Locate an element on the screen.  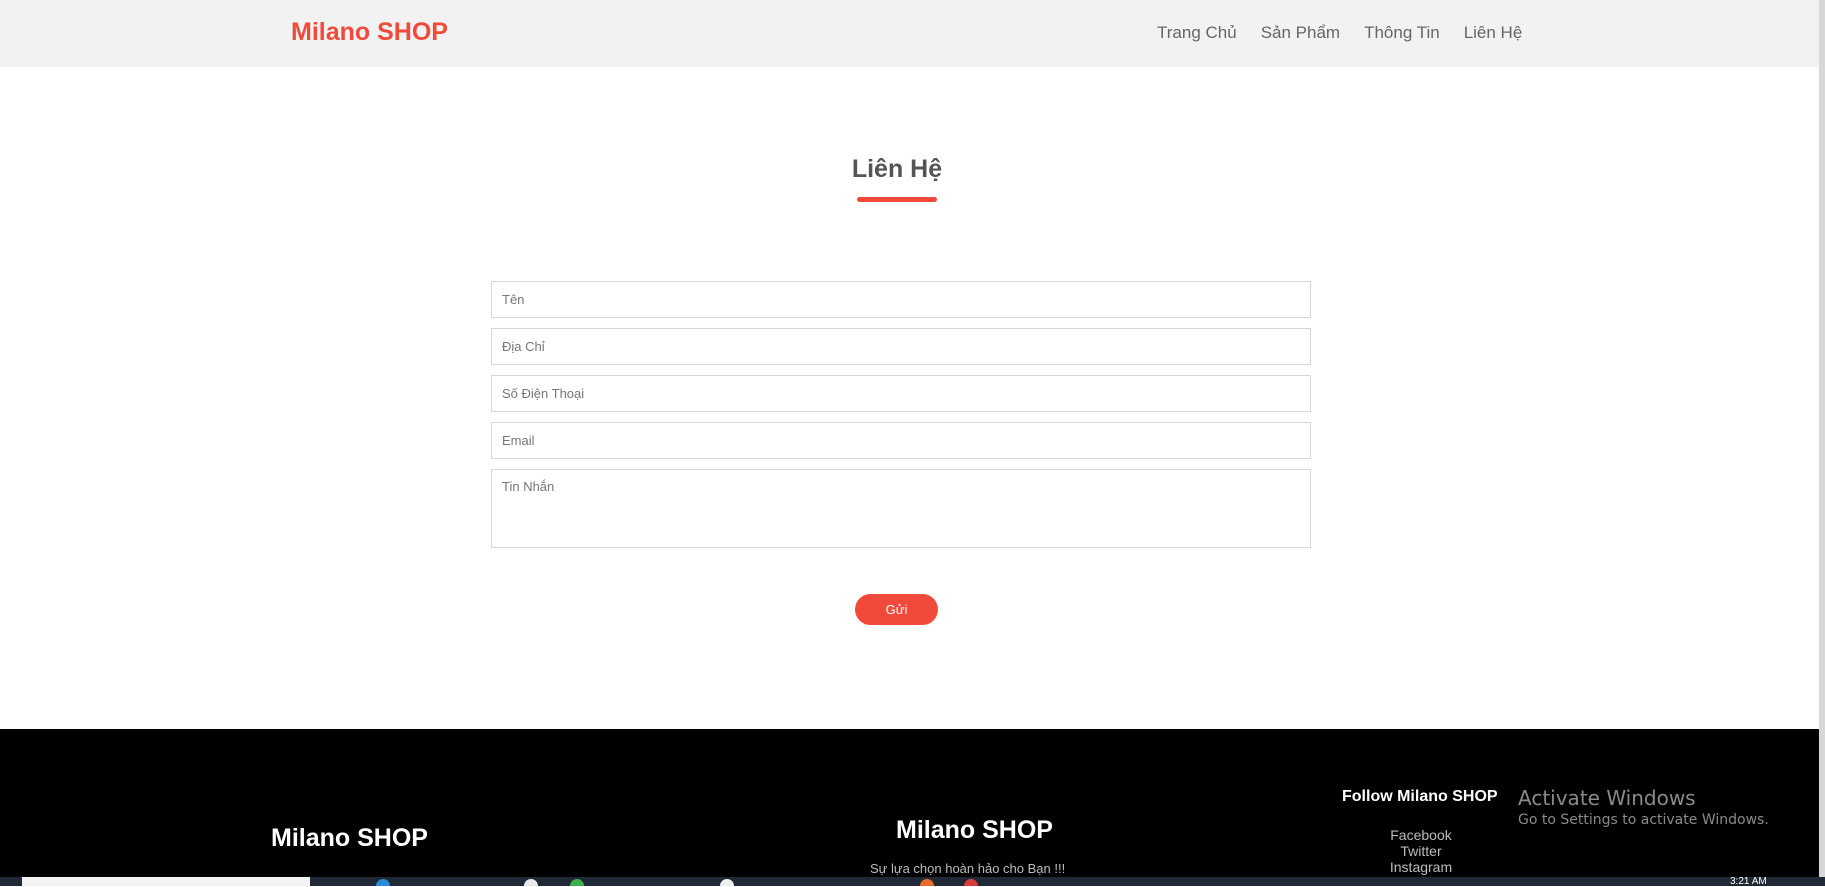
page-scrollbar is located at coordinates (1822, 438).